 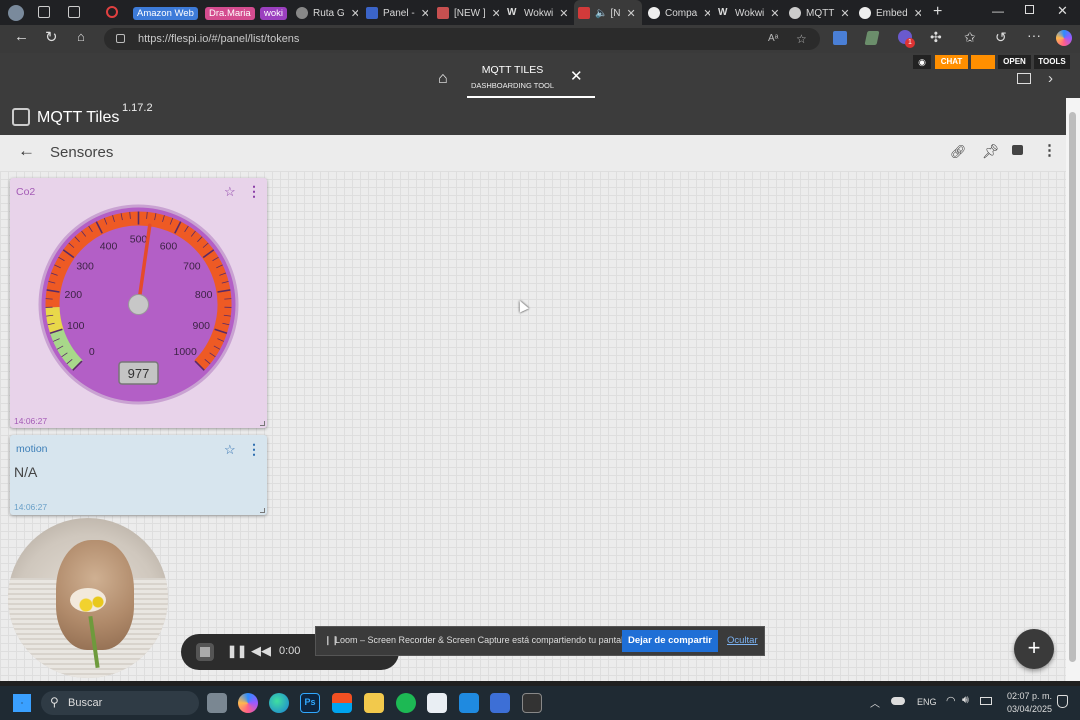 I want to click on pause-icon: ❚❚, so click(x=237, y=651).